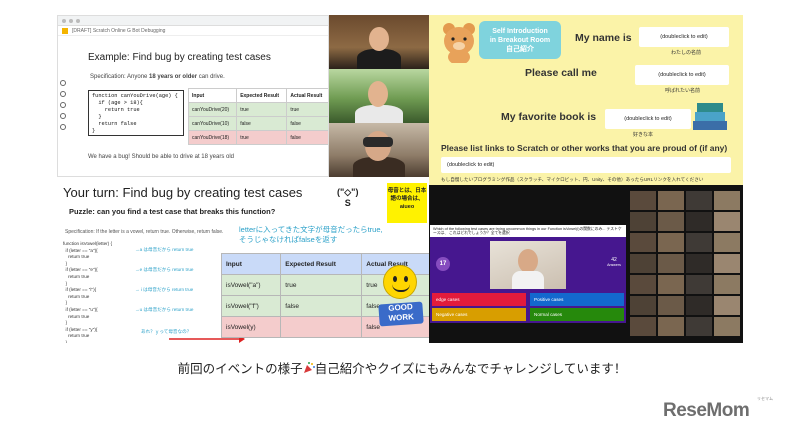 The width and height of the screenshot is (804, 438). I want to click on quiz-image, so click(528, 265).